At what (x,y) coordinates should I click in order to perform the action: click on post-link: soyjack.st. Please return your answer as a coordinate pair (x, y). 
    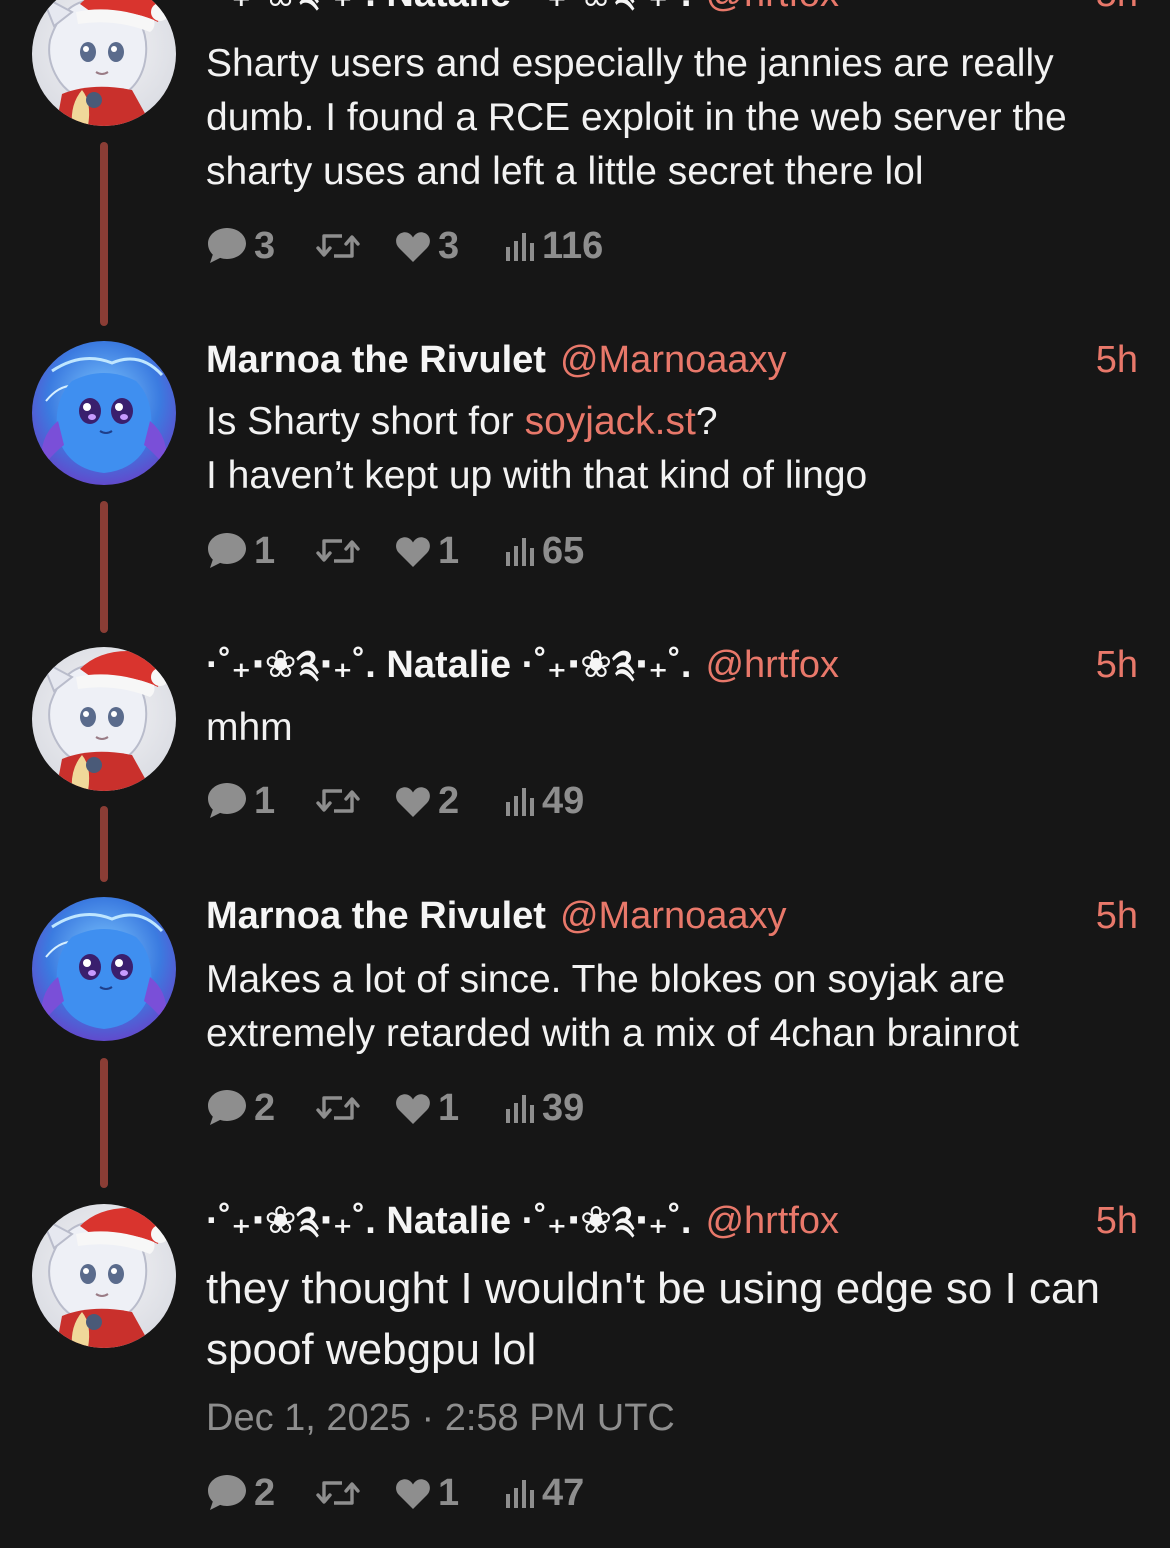
    Looking at the image, I should click on (610, 421).